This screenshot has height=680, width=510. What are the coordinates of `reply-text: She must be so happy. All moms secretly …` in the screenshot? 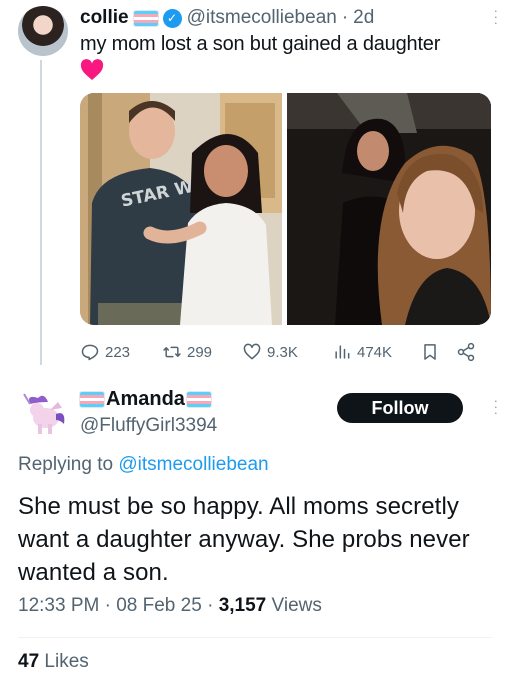 It's located at (244, 539).